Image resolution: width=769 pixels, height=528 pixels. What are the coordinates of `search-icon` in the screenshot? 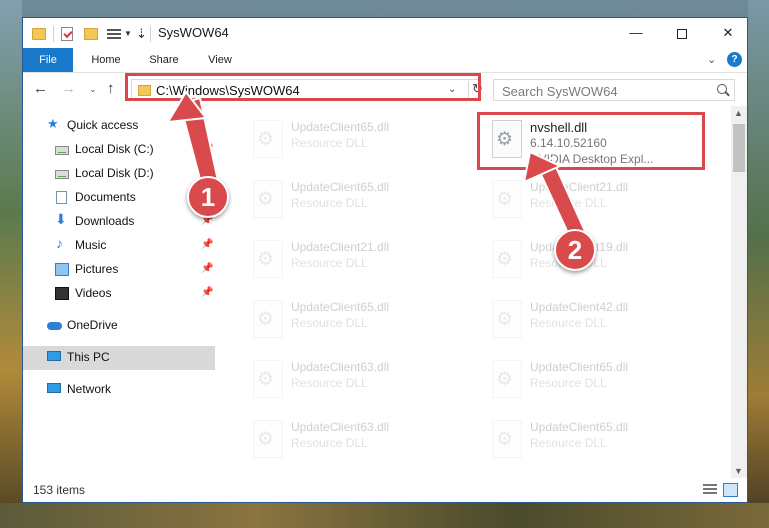 It's located at (722, 89).